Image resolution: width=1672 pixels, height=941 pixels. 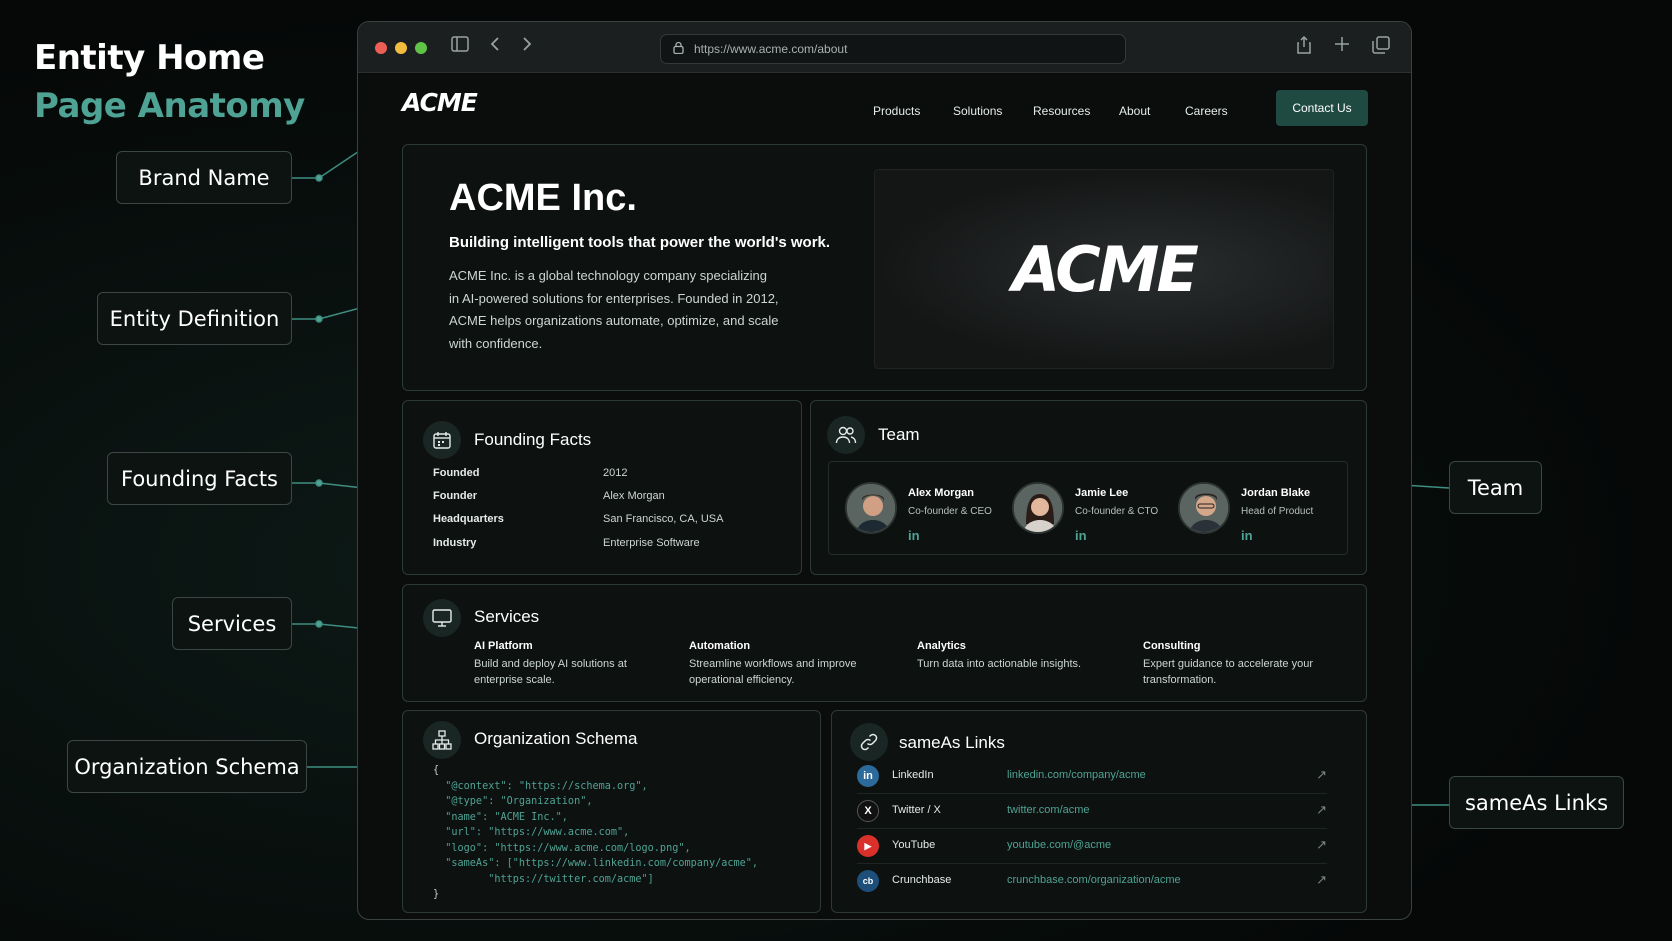 I want to click on sameas-name: Twitter / X, so click(x=916, y=810).